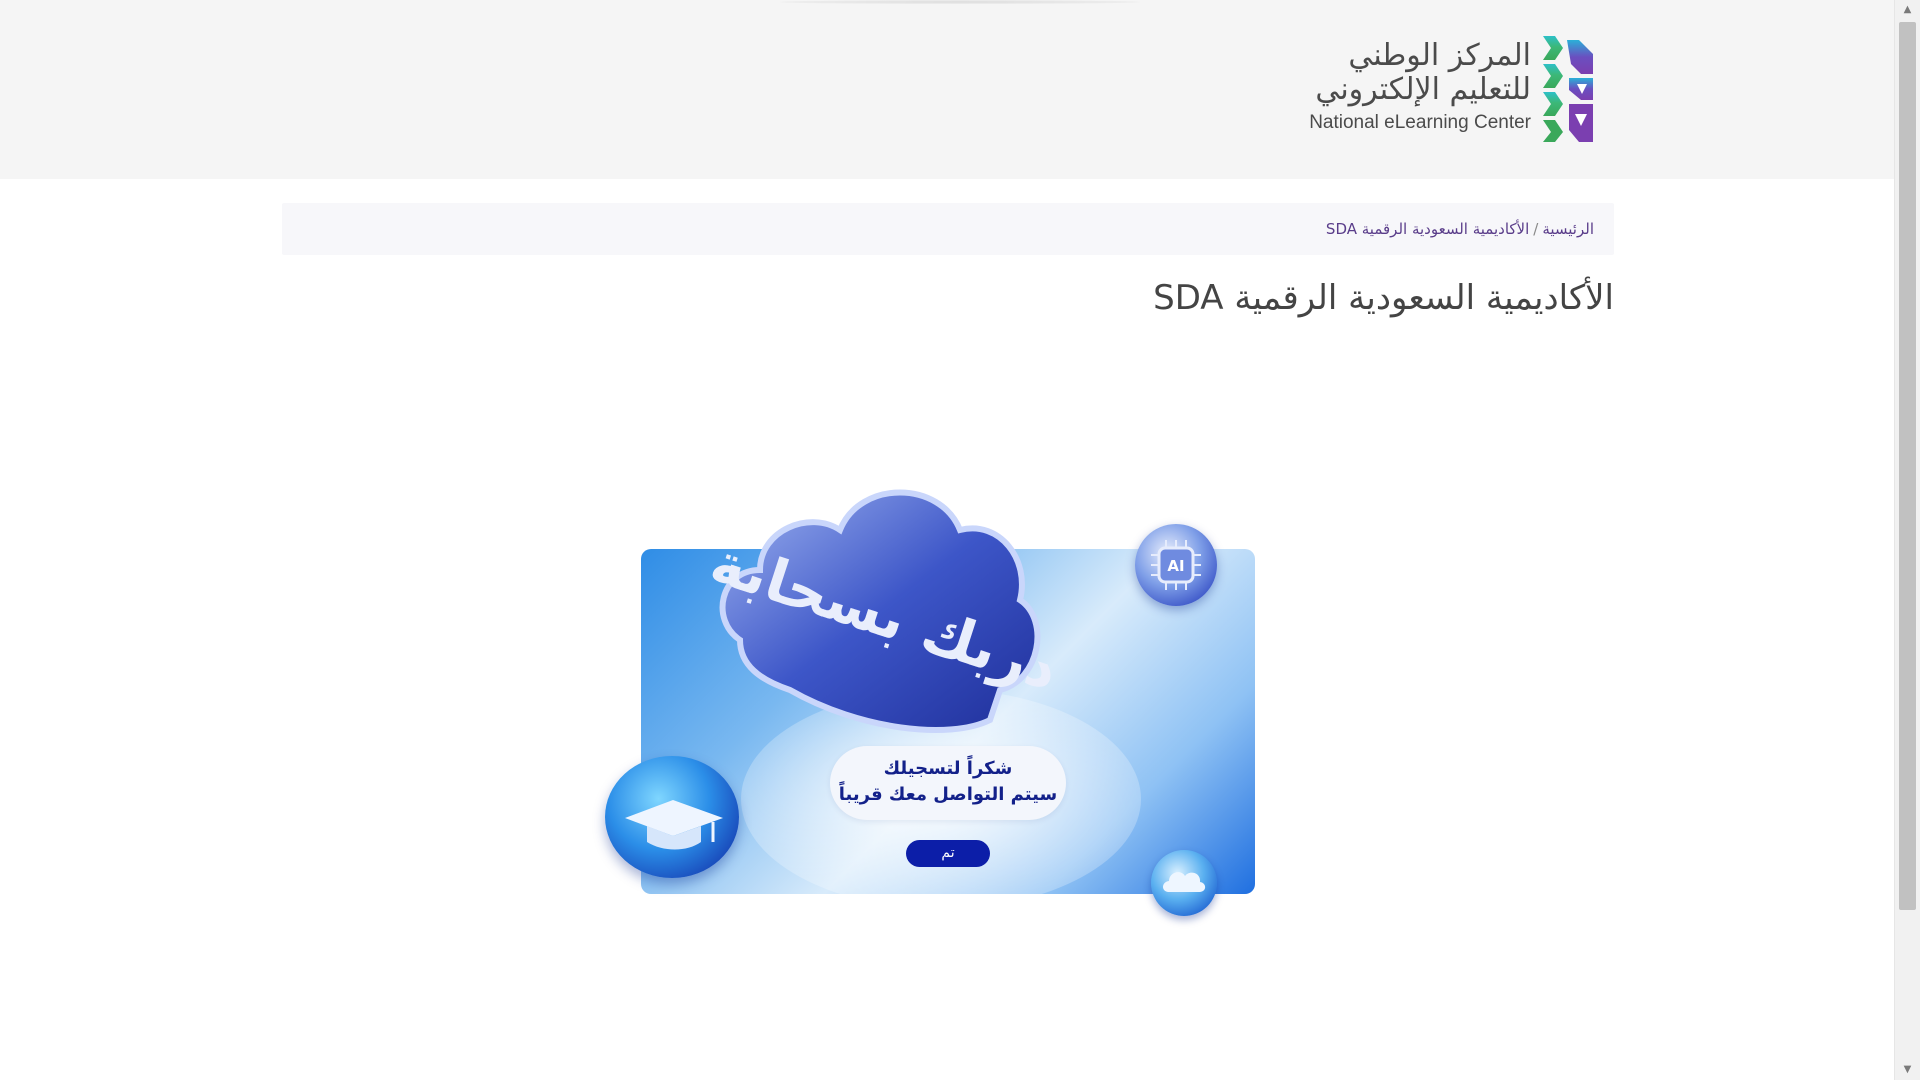 The width and height of the screenshot is (1920, 1080). What do you see at coordinates (960, 2) in the screenshot?
I see `header-shadow` at bounding box center [960, 2].